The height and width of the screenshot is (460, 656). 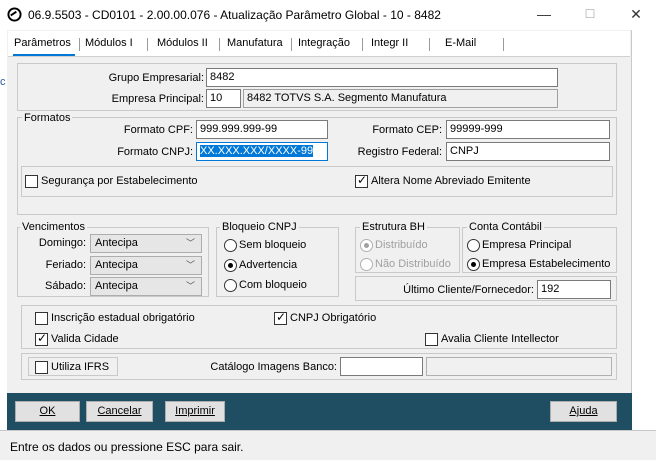 What do you see at coordinates (119, 181) in the screenshot?
I see `seguranca-label: Segurança por Estabelecimento` at bounding box center [119, 181].